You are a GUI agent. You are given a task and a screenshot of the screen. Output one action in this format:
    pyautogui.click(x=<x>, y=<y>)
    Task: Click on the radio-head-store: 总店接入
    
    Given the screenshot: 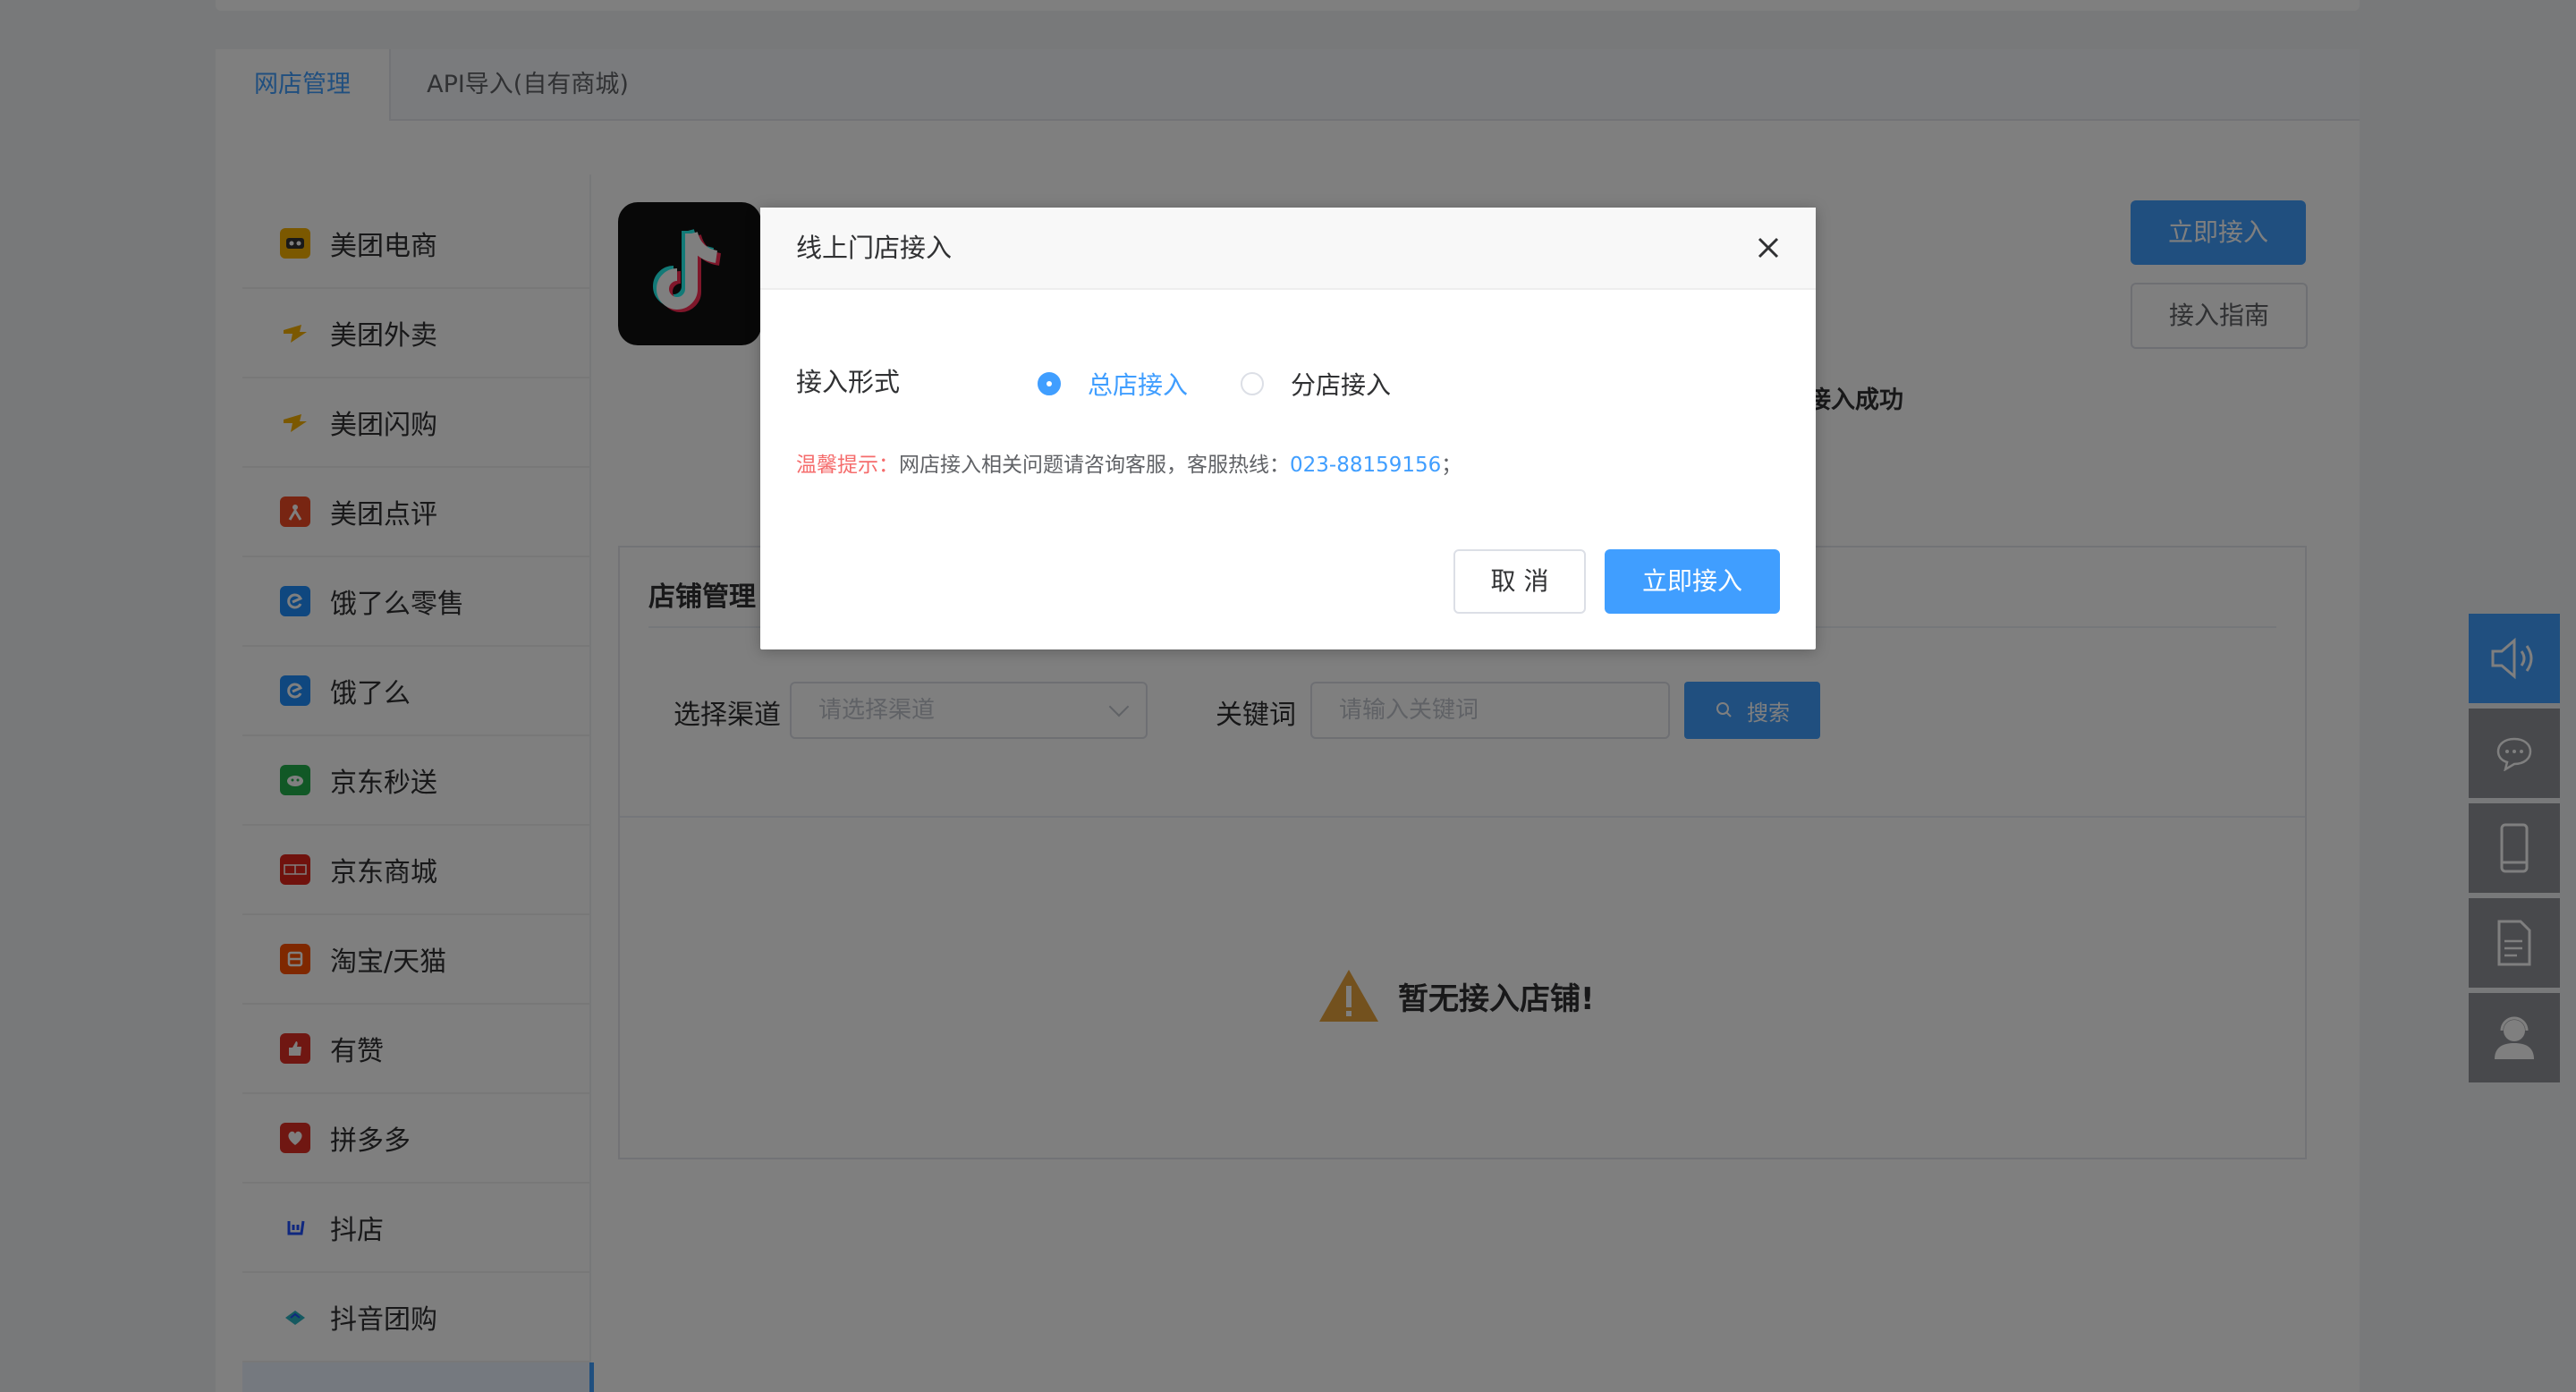 What is the action you would take?
    pyautogui.click(x=1113, y=384)
    